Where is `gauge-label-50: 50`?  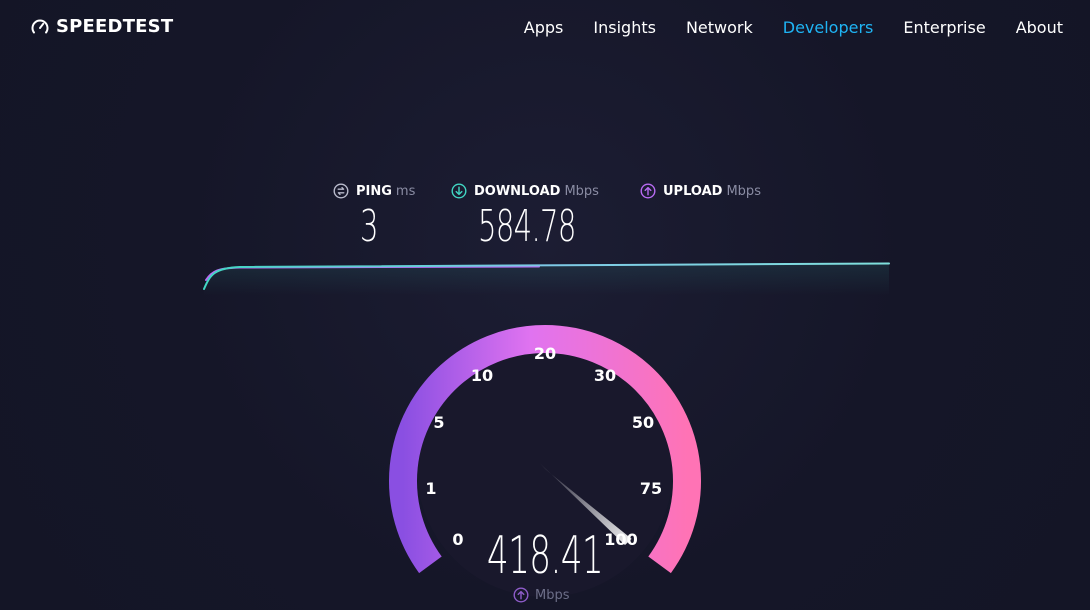
gauge-label-50: 50 is located at coordinates (643, 422).